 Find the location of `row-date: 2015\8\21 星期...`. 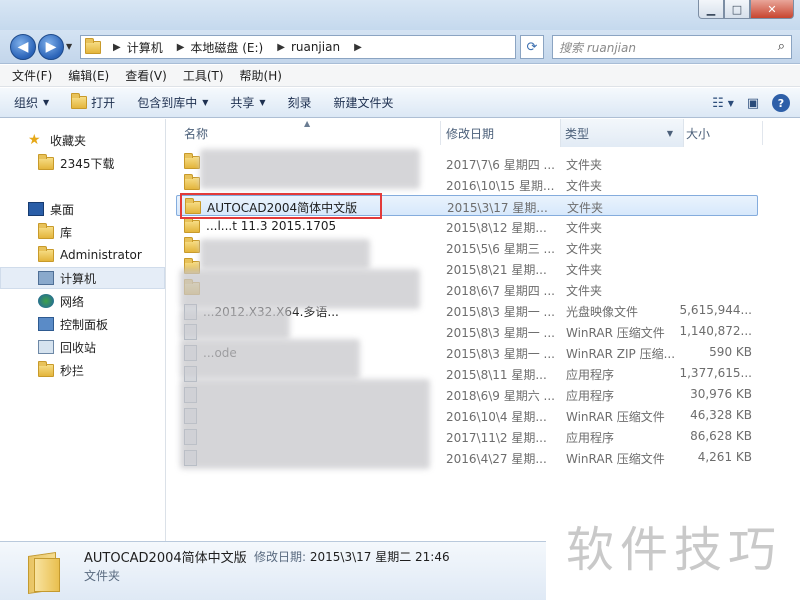

row-date: 2015\8\21 星期... is located at coordinates (496, 270).